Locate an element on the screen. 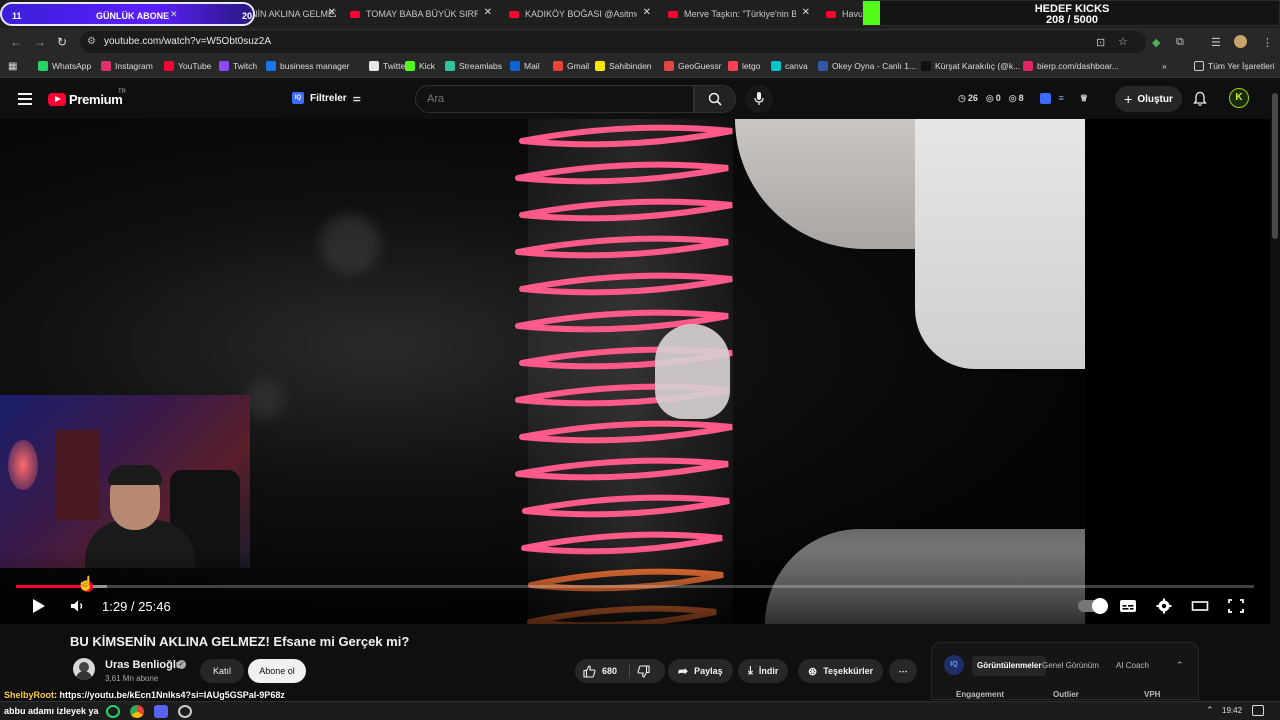 The height and width of the screenshot is (720, 1280). search-button is located at coordinates (715, 99).